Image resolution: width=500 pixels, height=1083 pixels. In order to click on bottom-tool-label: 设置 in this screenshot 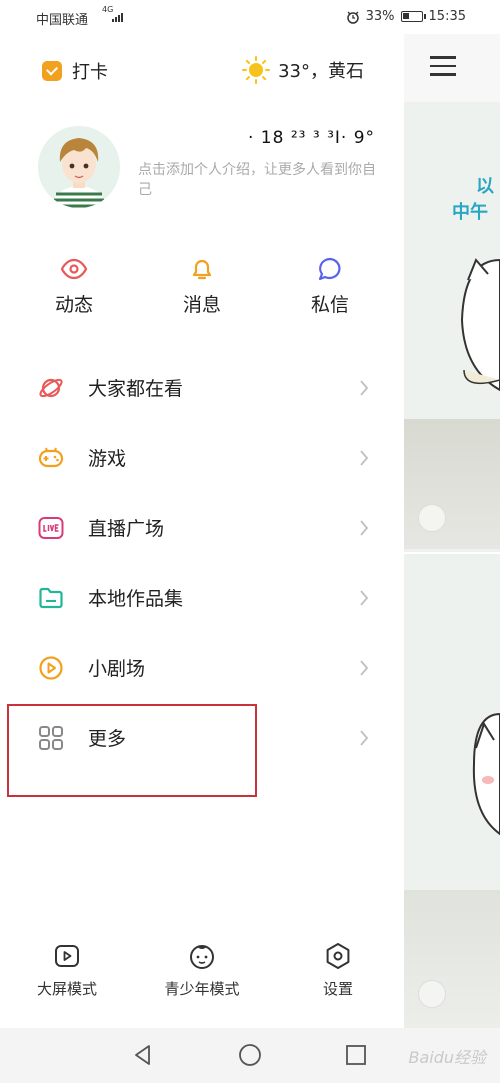, I will do `click(337, 989)`.